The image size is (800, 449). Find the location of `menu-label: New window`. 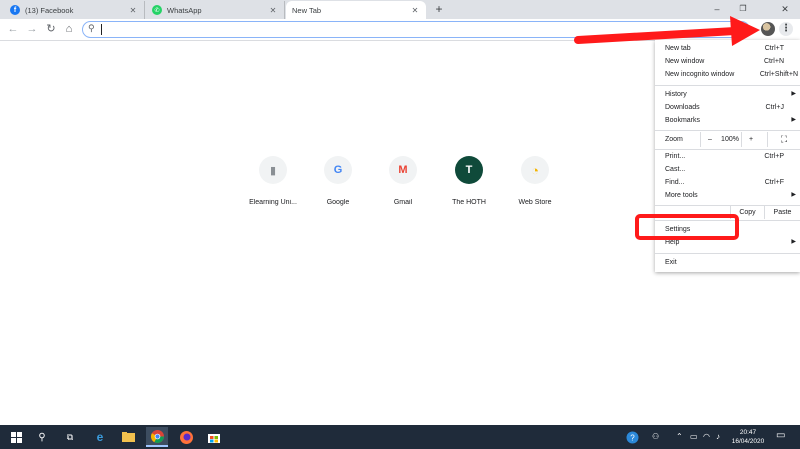

menu-label: New window is located at coordinates (685, 61).